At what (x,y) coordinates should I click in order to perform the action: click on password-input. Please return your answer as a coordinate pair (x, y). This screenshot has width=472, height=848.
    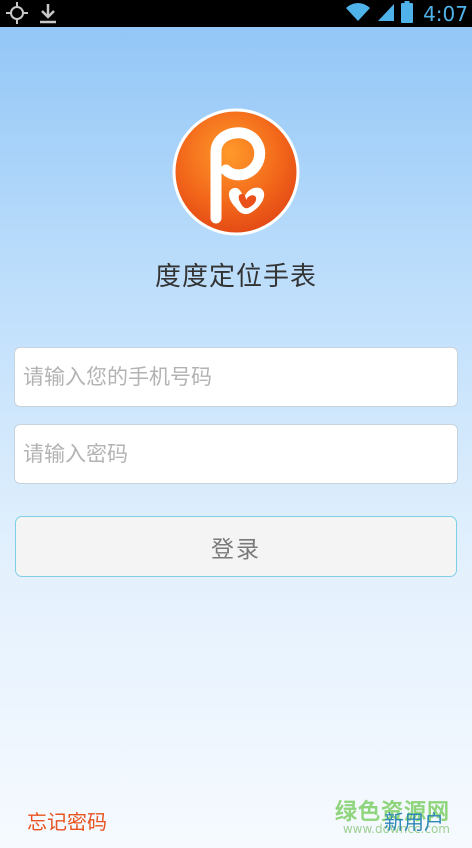
    Looking at the image, I should click on (236, 454).